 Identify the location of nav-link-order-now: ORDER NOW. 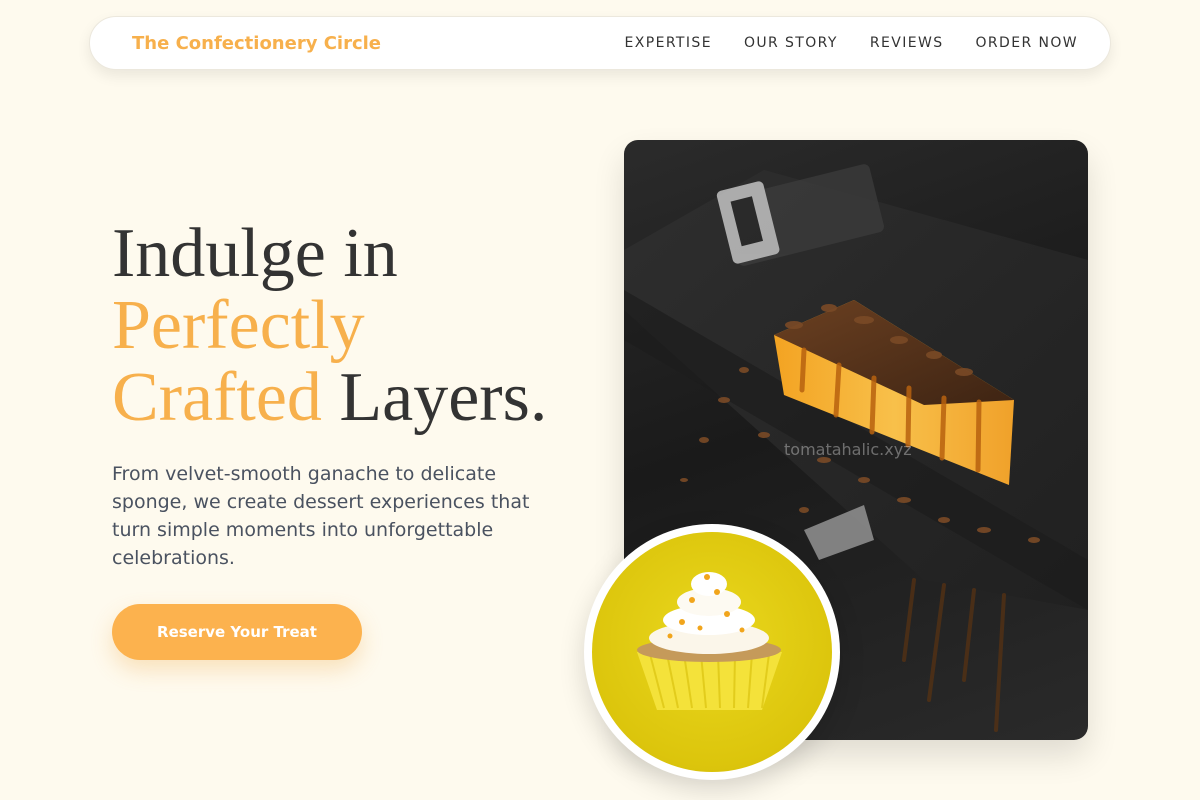
(1027, 43).